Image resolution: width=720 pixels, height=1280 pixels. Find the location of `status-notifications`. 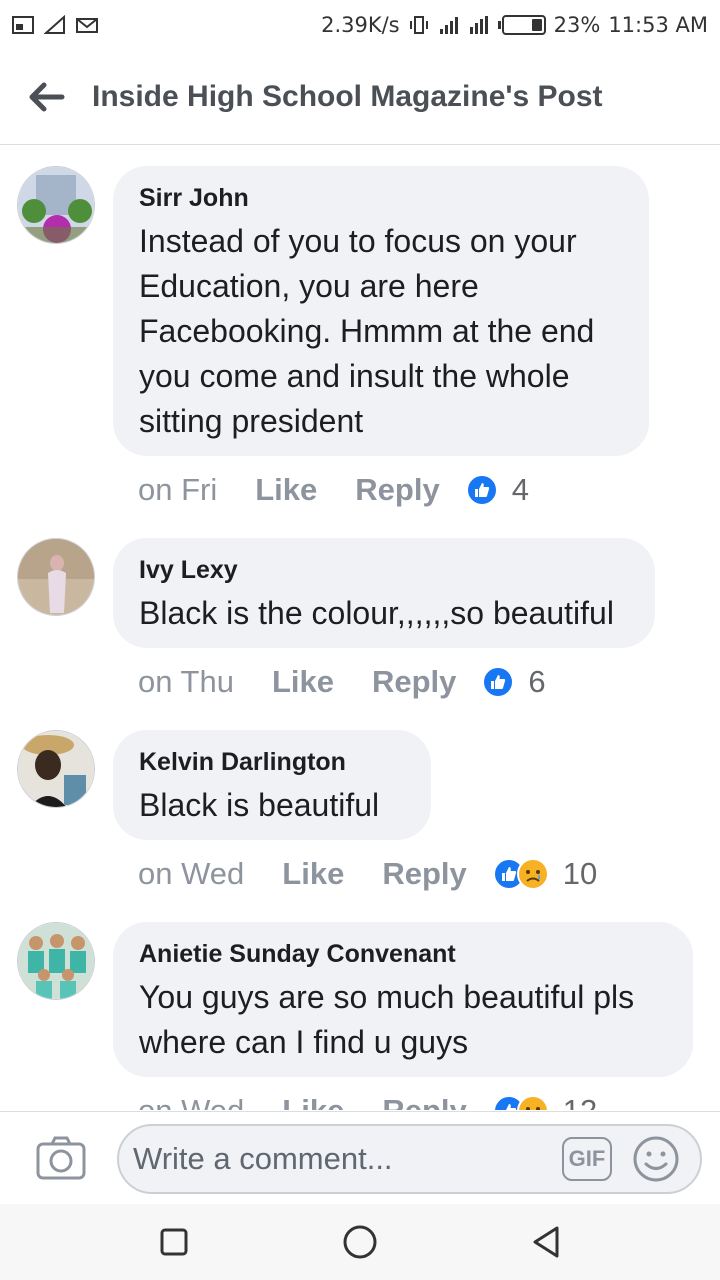

status-notifications is located at coordinates (55, 25).